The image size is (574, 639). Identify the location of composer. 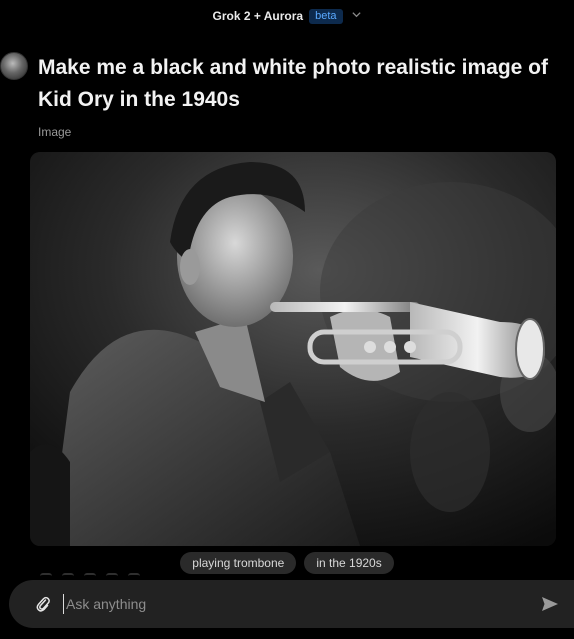
(291, 604).